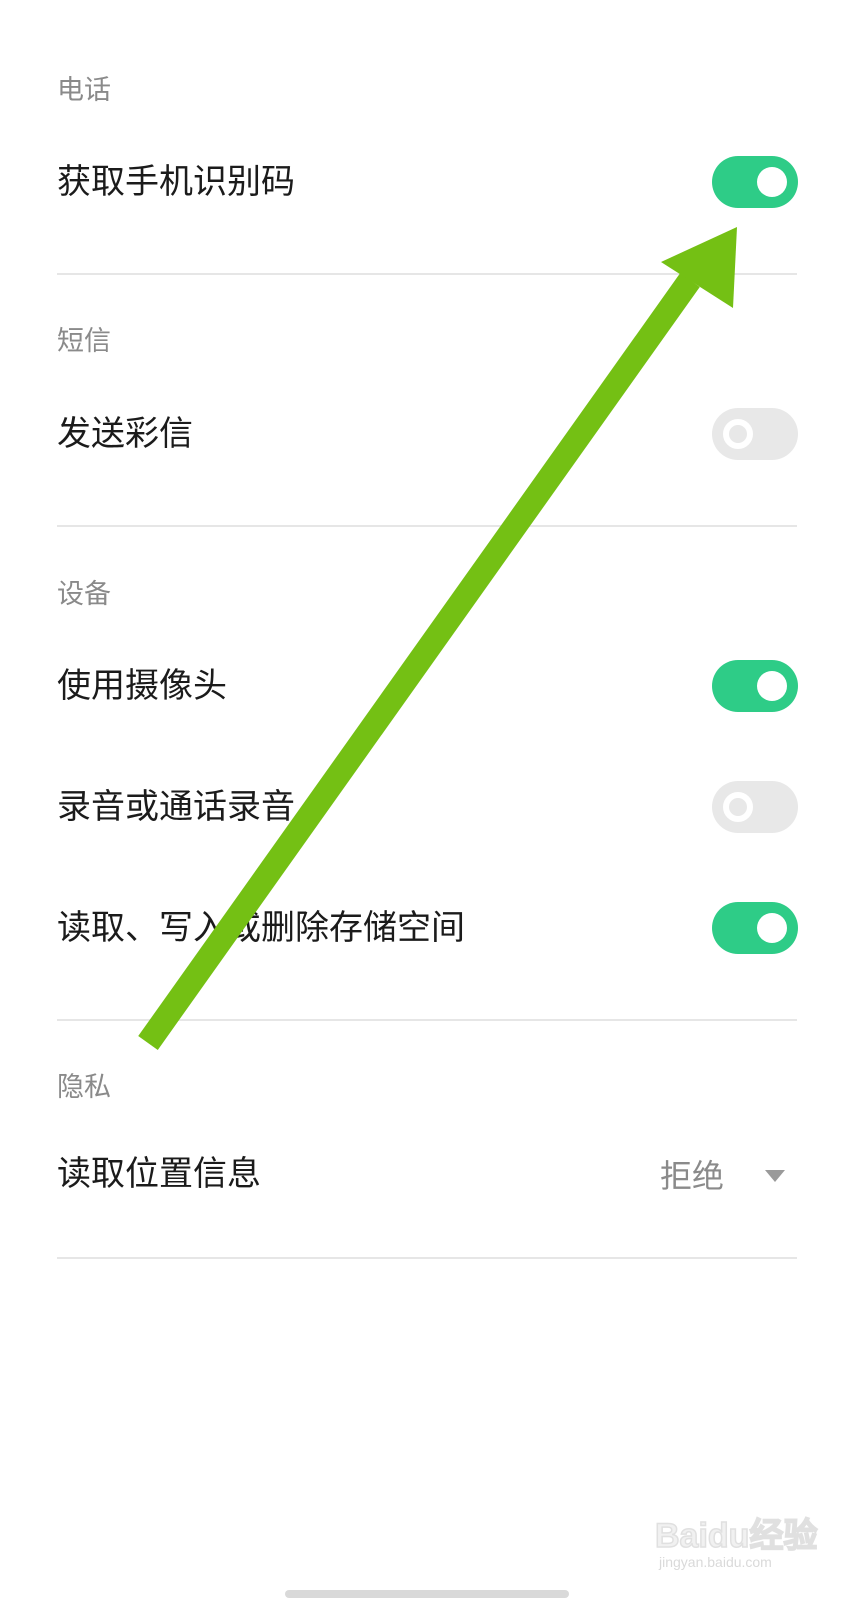 This screenshot has width=853, height=1600. I want to click on toggle-camera, so click(755, 686).